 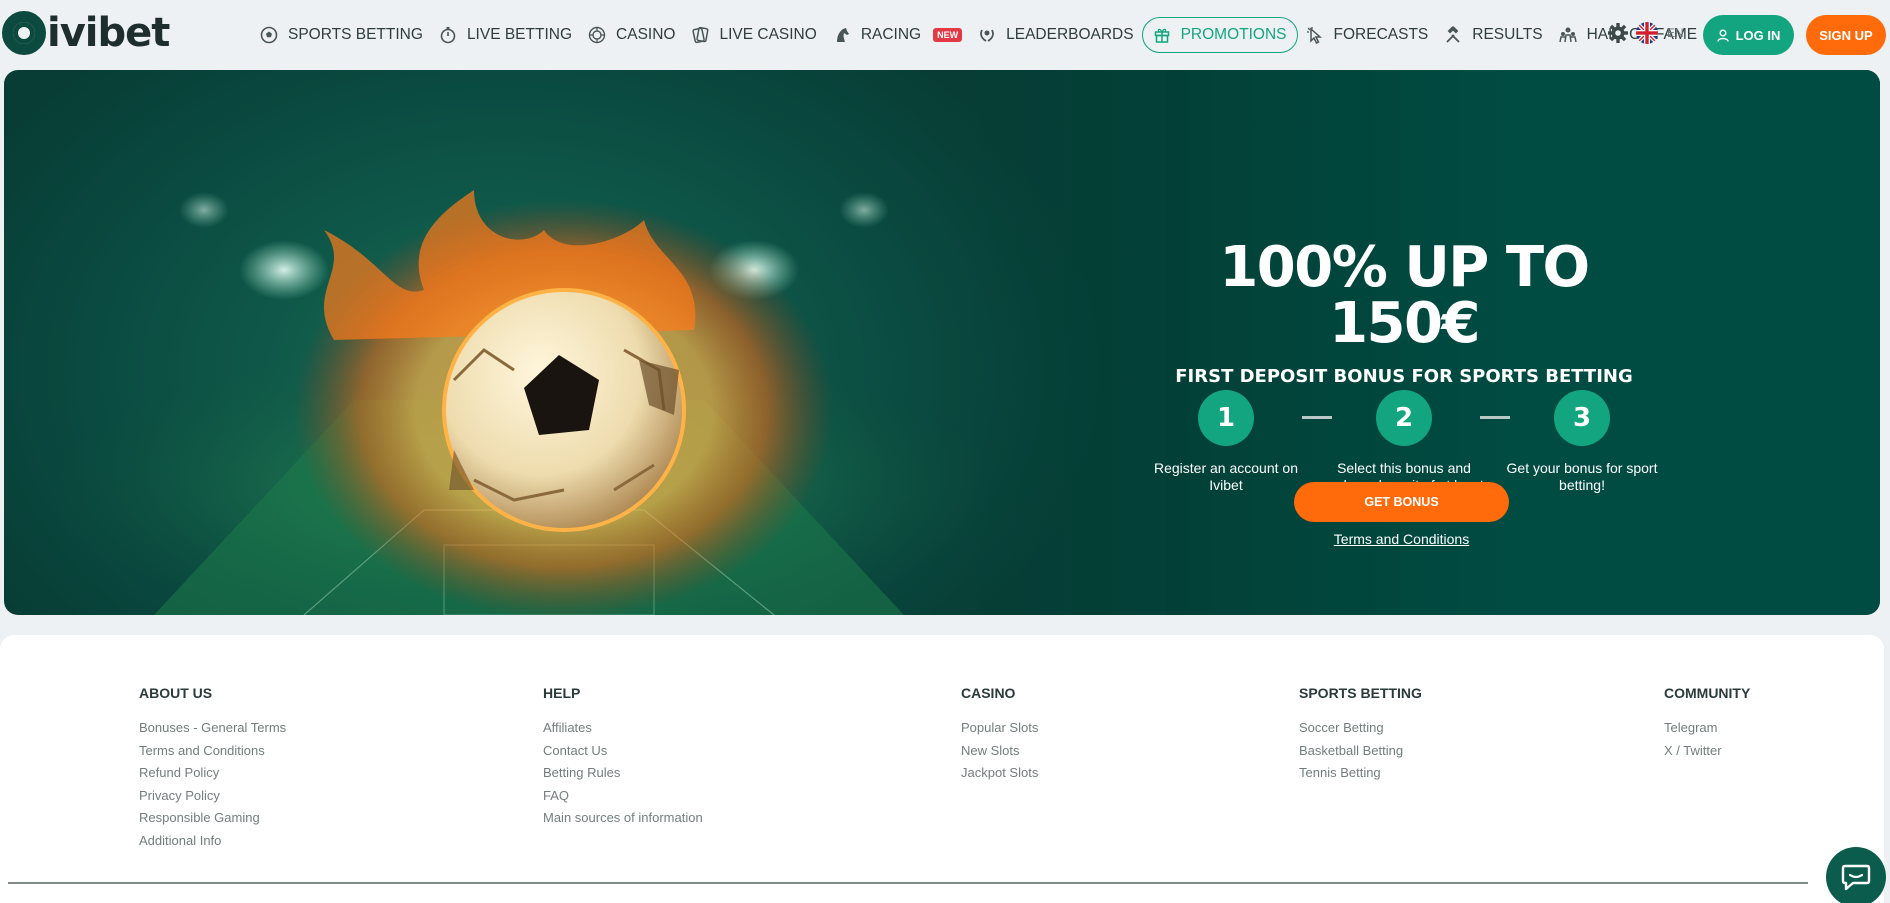 I want to click on footer-link: Basketball Betting, so click(x=1360, y=751).